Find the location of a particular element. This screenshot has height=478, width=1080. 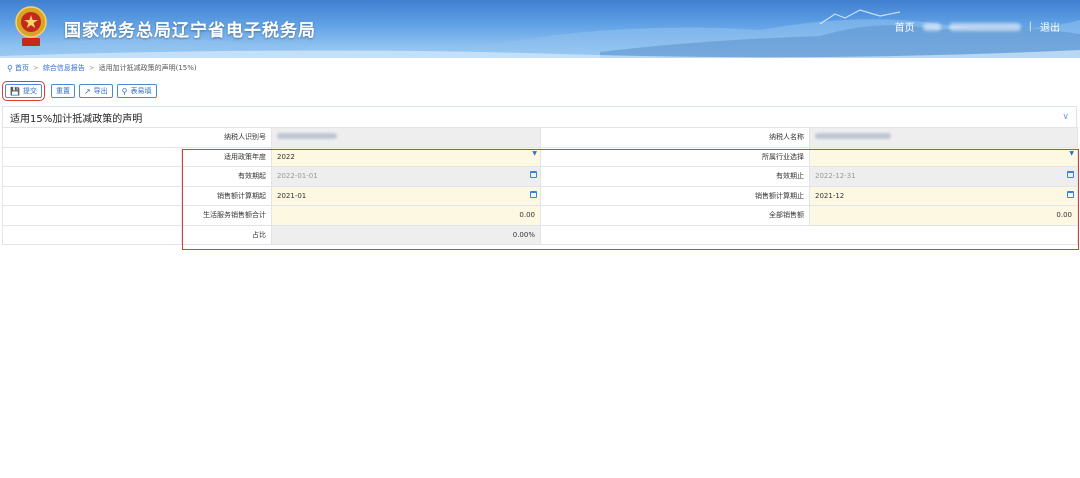

life-service-sales-input: 0.00 is located at coordinates (406, 215).